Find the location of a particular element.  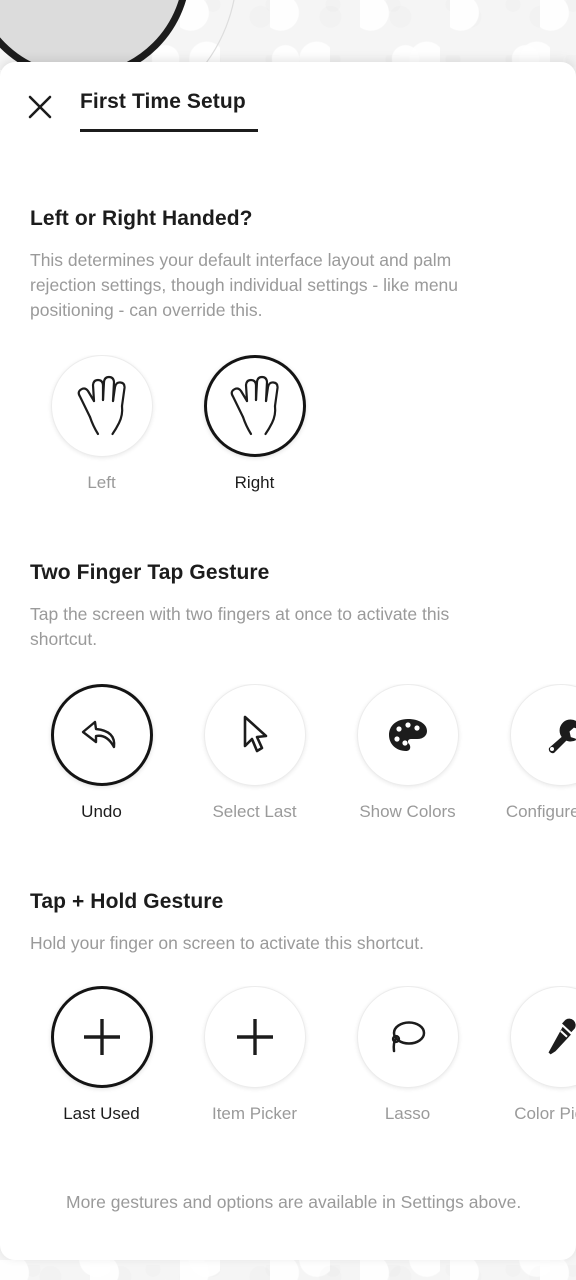

option-configure-tool: Configure Tool is located at coordinates (530, 753).